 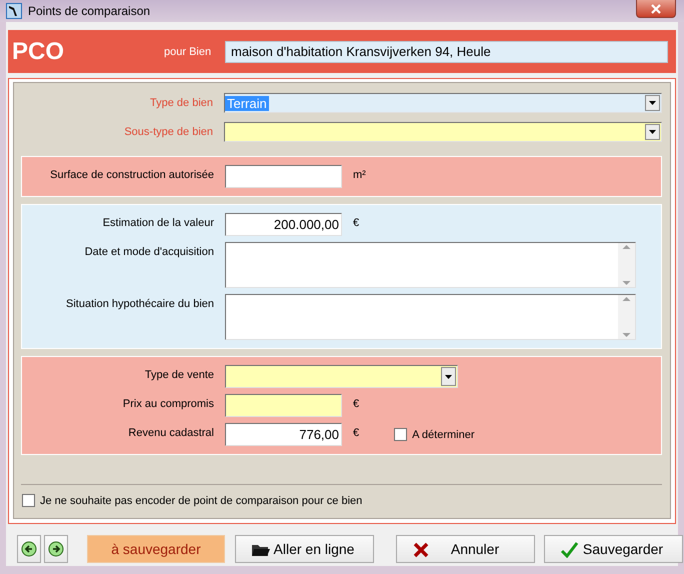 I want to click on field-label: Situation hypothécaire du bien, so click(x=139, y=303).